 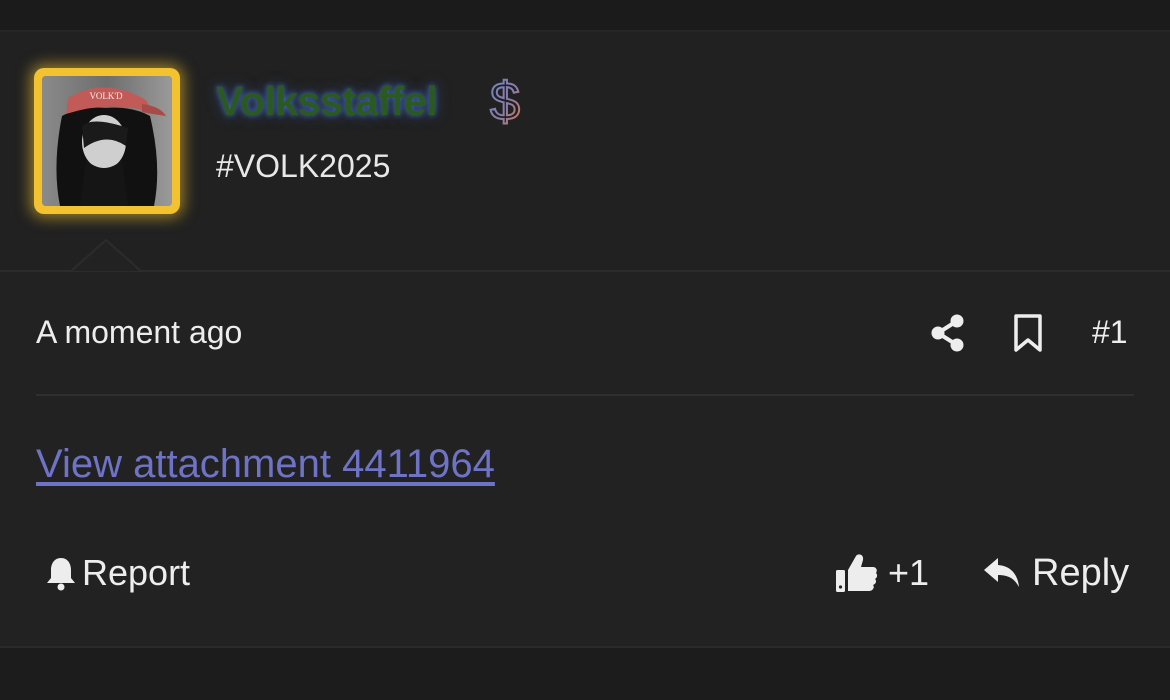 I want to click on avatar-cap-text: VOLK'D, so click(x=106, y=96).